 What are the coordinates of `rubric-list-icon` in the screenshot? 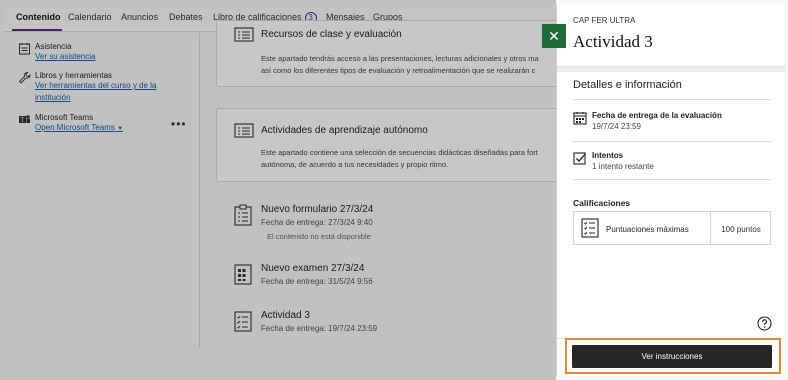 It's located at (590, 228).